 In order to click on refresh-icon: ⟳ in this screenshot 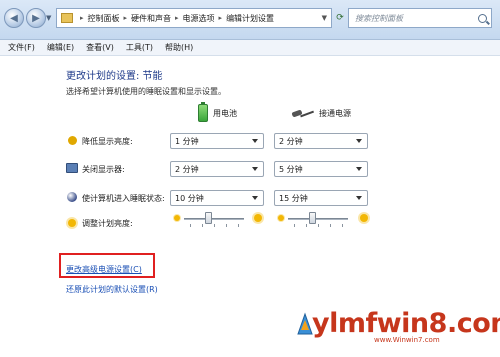, I will do `click(340, 18)`.